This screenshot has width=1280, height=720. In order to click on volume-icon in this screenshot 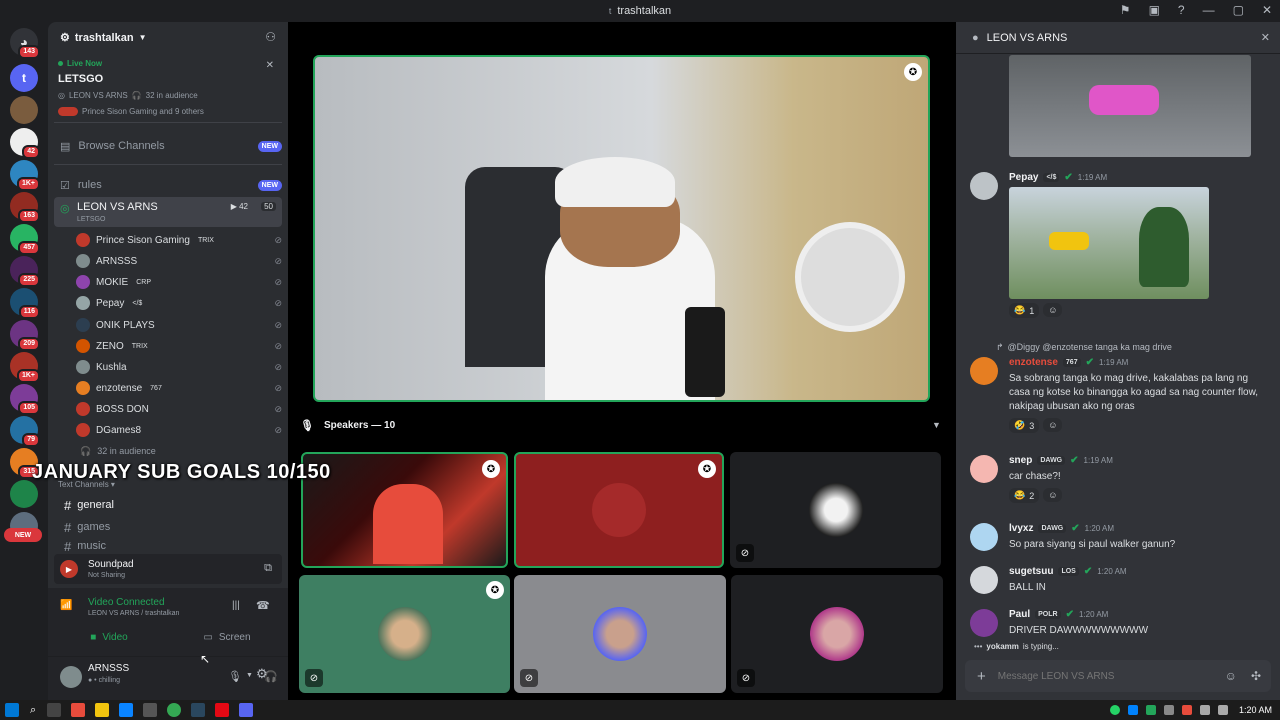, I will do `click(1222, 710)`.